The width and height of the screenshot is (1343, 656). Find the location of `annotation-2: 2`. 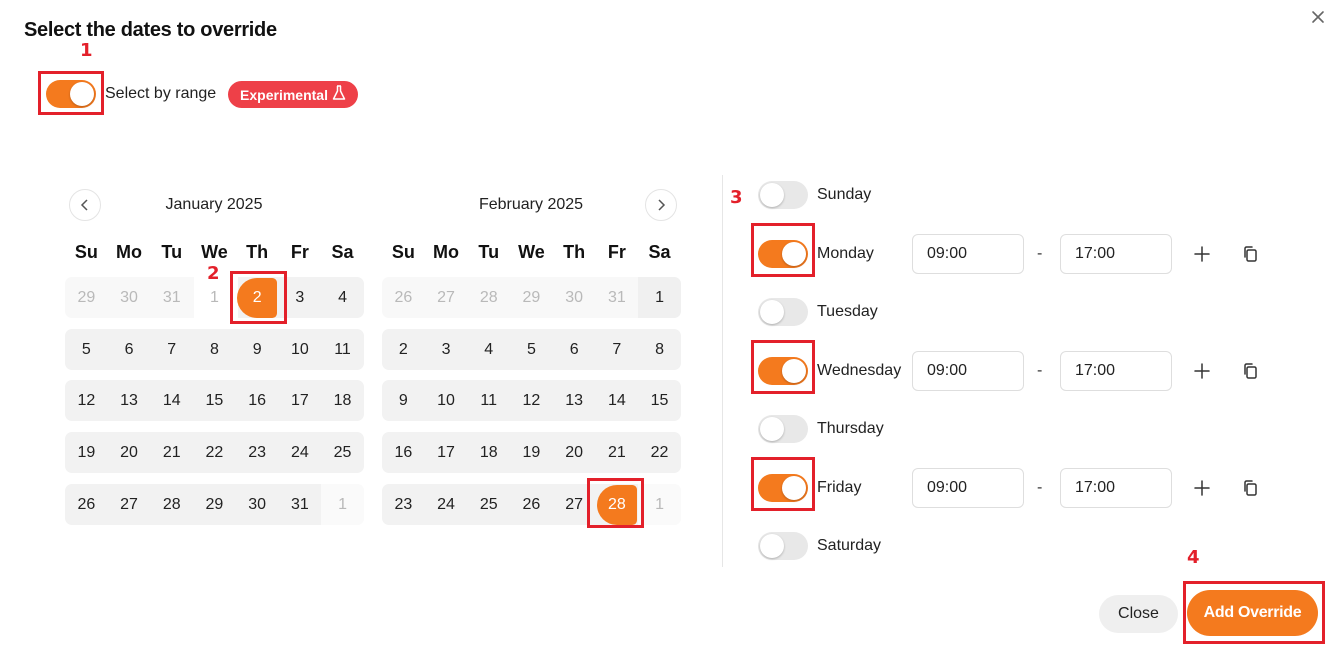

annotation-2: 2 is located at coordinates (213, 273).